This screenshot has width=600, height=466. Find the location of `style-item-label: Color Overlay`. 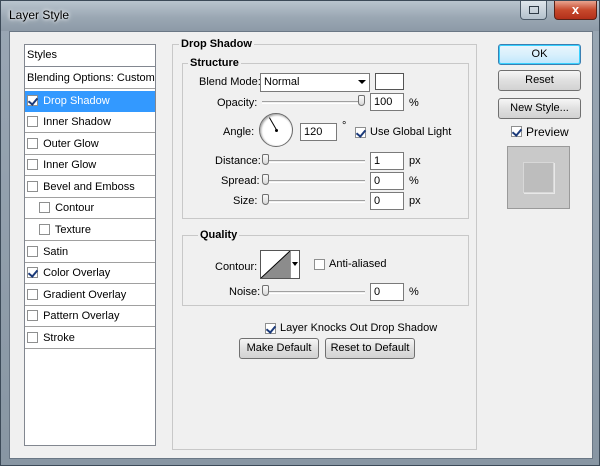

style-item-label: Color Overlay is located at coordinates (77, 273).